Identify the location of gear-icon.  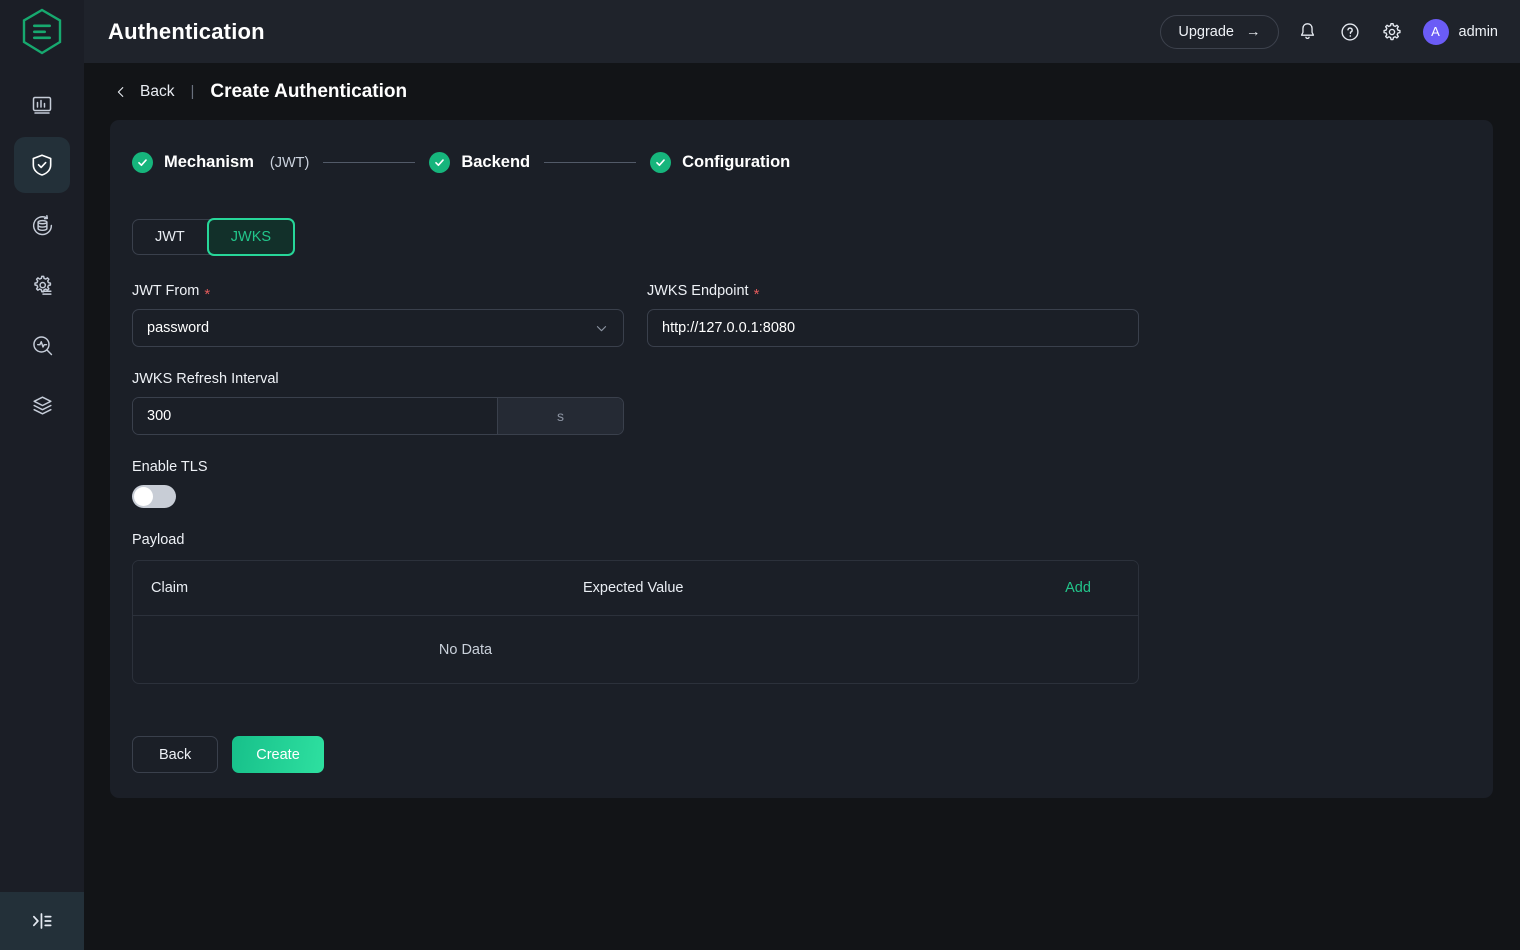
(1391, 31).